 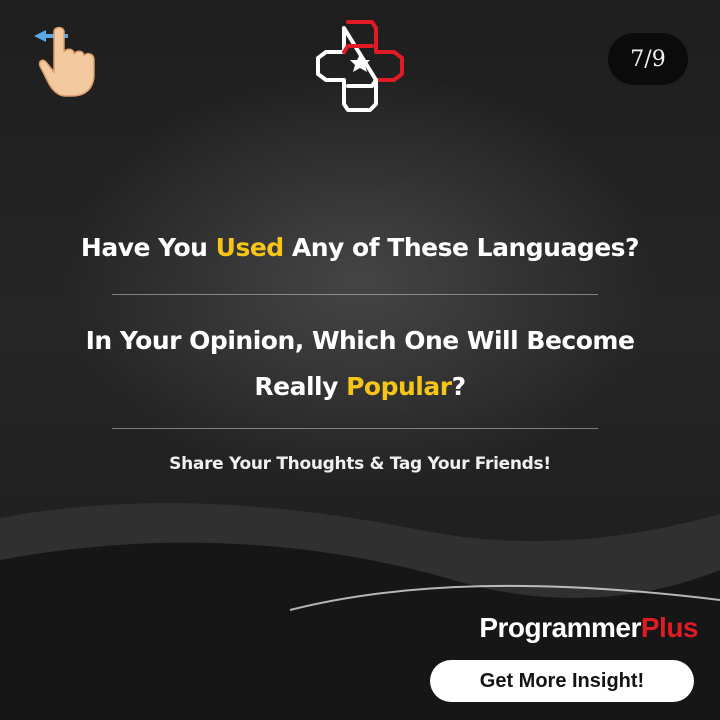 I want to click on question-headline: Have You Used Any of These Languages?, so click(x=360, y=248).